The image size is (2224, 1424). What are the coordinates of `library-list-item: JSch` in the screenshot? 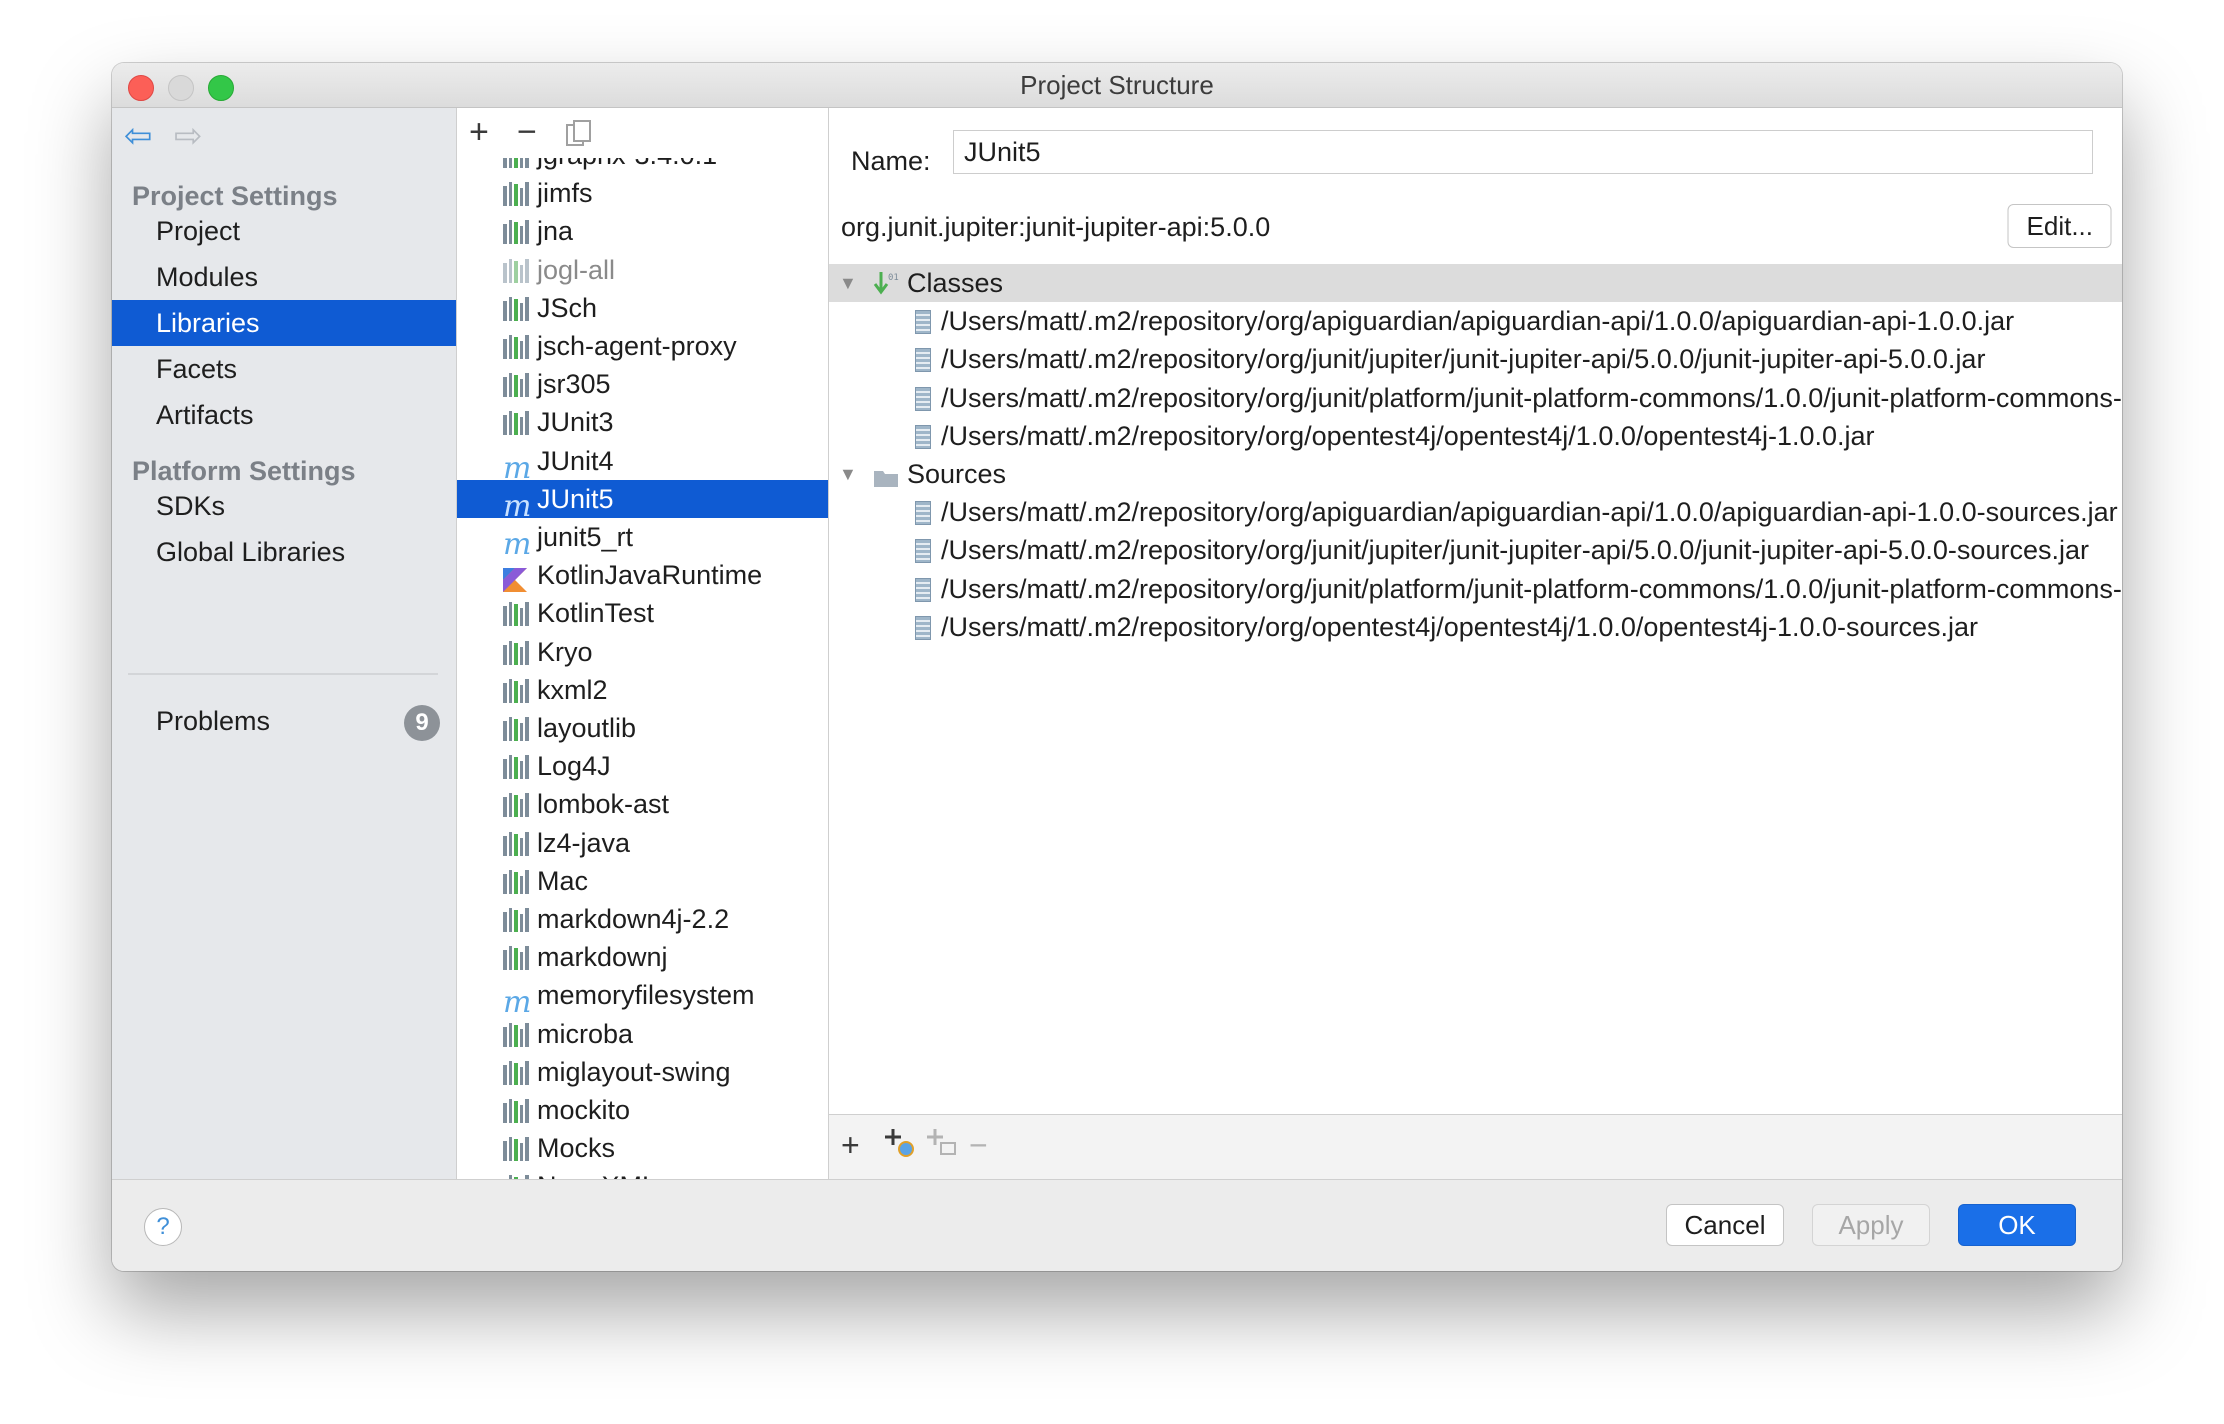 It's located at (642, 308).